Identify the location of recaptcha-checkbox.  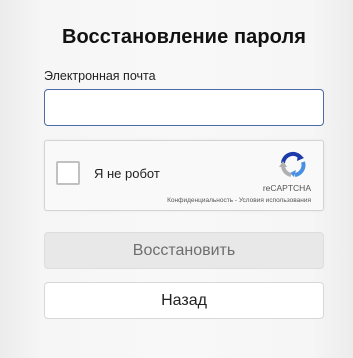
(68, 173).